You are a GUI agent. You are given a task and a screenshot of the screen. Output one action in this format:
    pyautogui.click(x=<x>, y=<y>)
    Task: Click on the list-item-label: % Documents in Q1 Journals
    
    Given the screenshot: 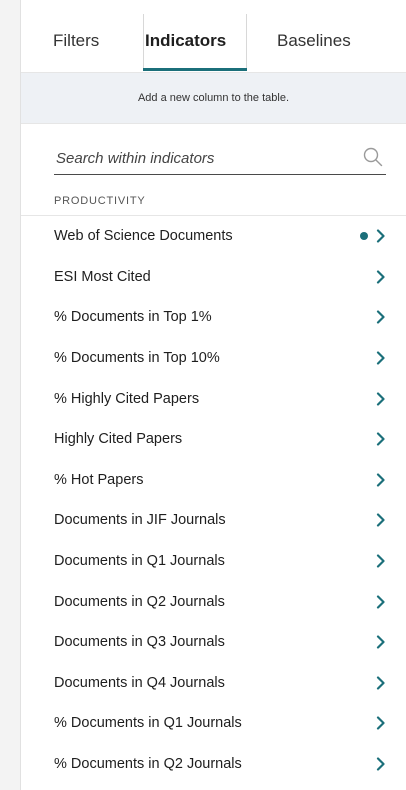 What is the action you would take?
    pyautogui.click(x=148, y=723)
    